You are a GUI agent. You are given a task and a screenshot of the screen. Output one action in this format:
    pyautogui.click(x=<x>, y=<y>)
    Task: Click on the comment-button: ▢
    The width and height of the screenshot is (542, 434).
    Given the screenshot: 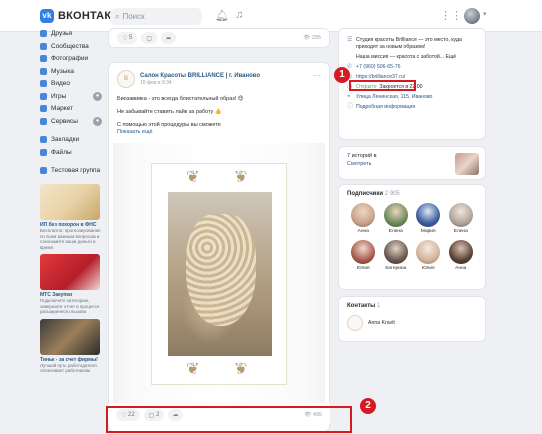 What is the action you would take?
    pyautogui.click(x=149, y=38)
    